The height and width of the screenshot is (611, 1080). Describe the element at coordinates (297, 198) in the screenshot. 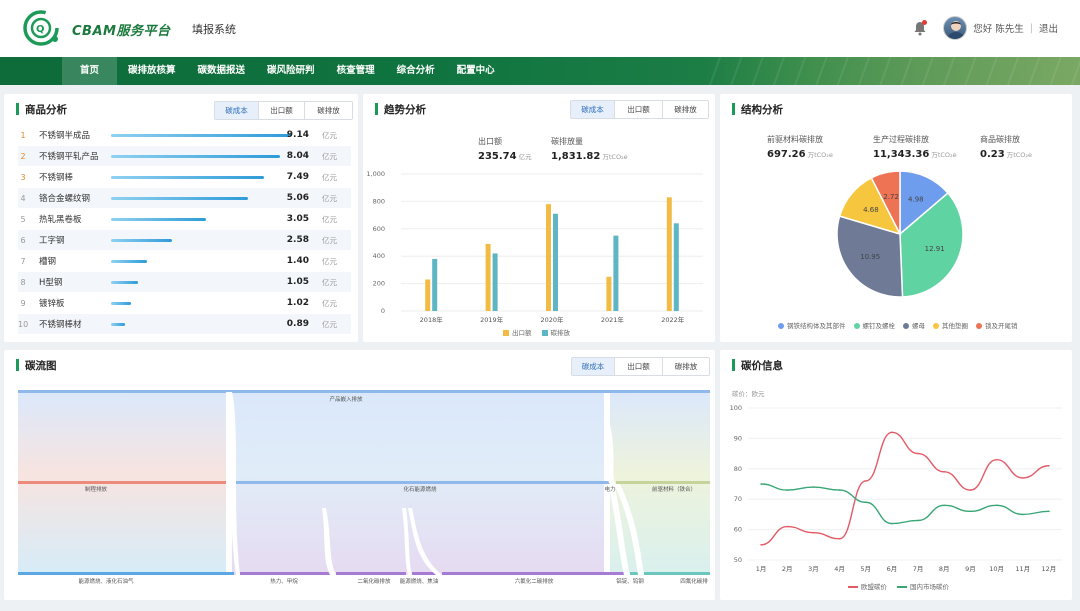

I see `product-value: 5.06` at that location.